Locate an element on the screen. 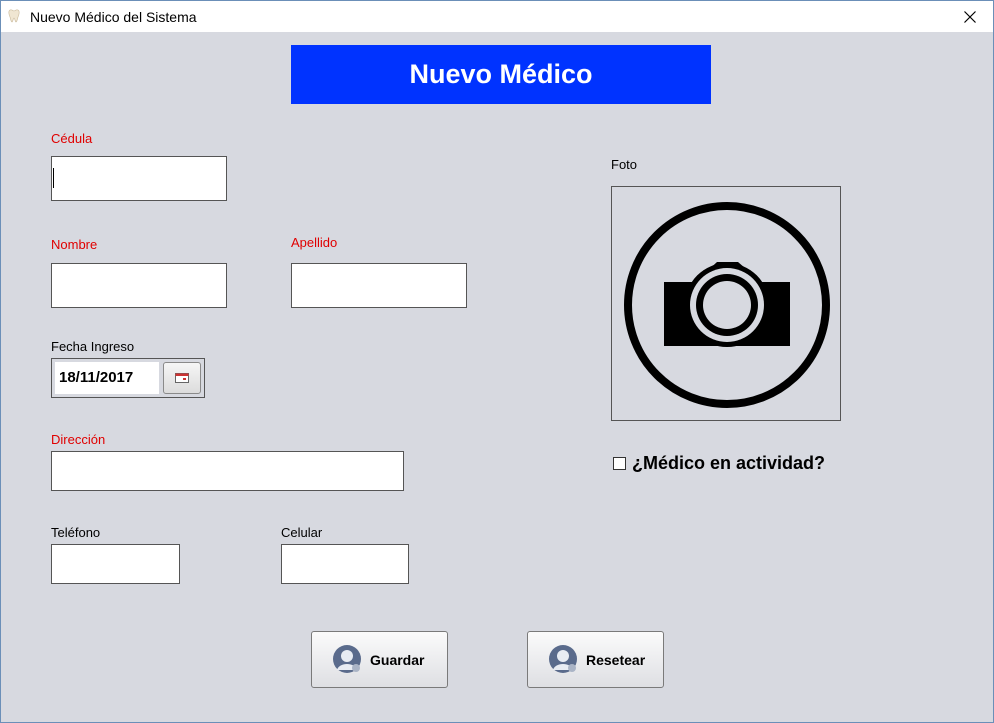  camera-icon is located at coordinates (727, 305).